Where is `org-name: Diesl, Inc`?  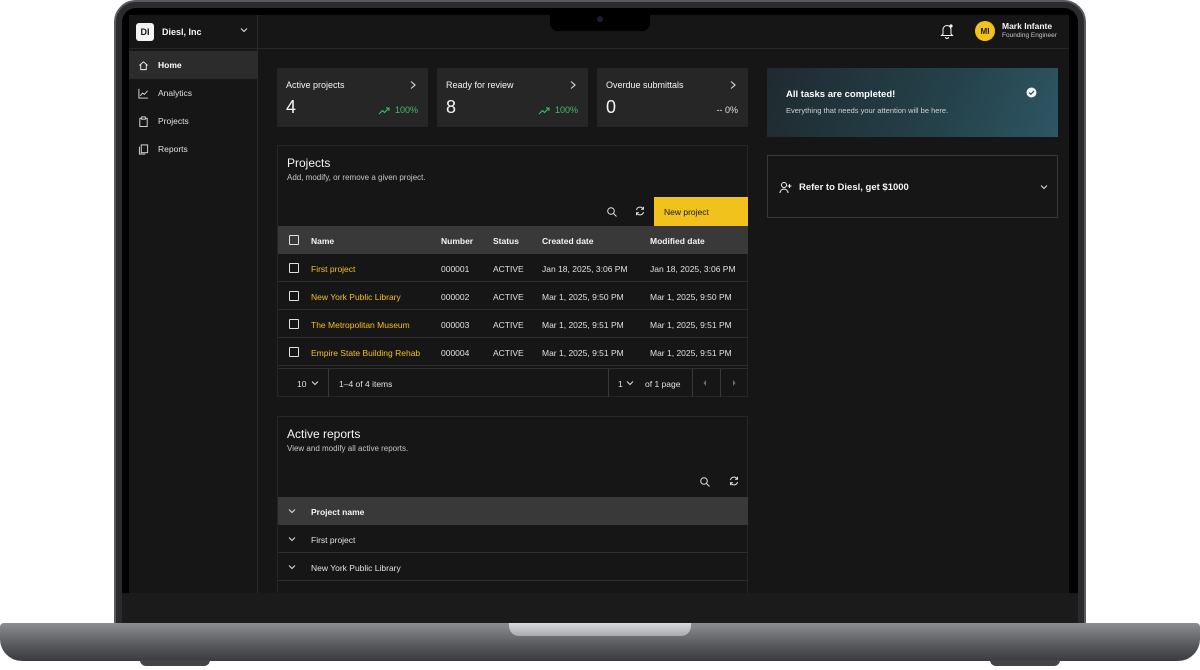
org-name: Diesl, Inc is located at coordinates (182, 31).